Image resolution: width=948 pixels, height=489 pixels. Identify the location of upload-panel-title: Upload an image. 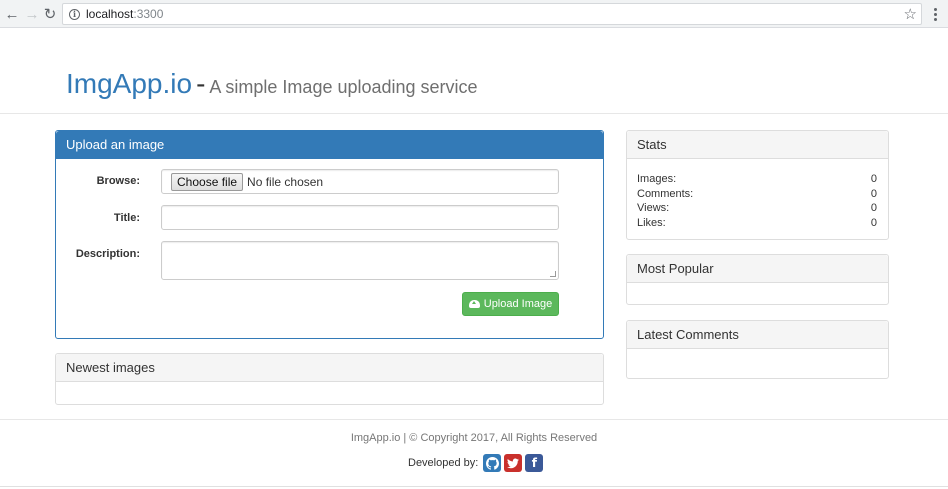
(329, 145).